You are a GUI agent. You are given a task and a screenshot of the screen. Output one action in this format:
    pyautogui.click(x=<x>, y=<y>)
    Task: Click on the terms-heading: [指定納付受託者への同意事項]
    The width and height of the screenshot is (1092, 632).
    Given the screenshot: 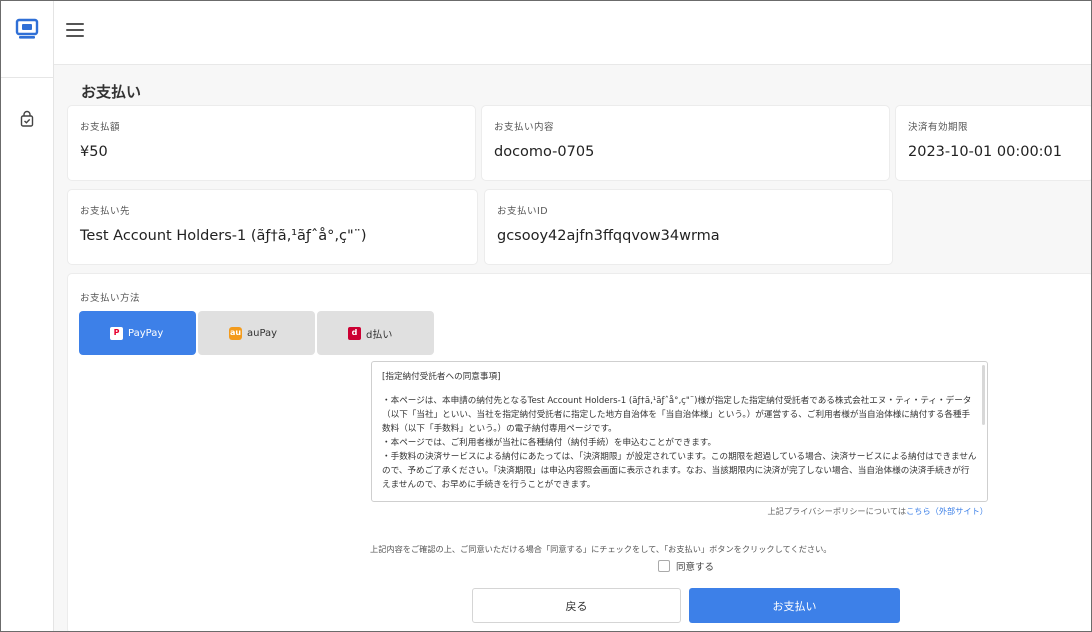 What is the action you would take?
    pyautogui.click(x=441, y=377)
    